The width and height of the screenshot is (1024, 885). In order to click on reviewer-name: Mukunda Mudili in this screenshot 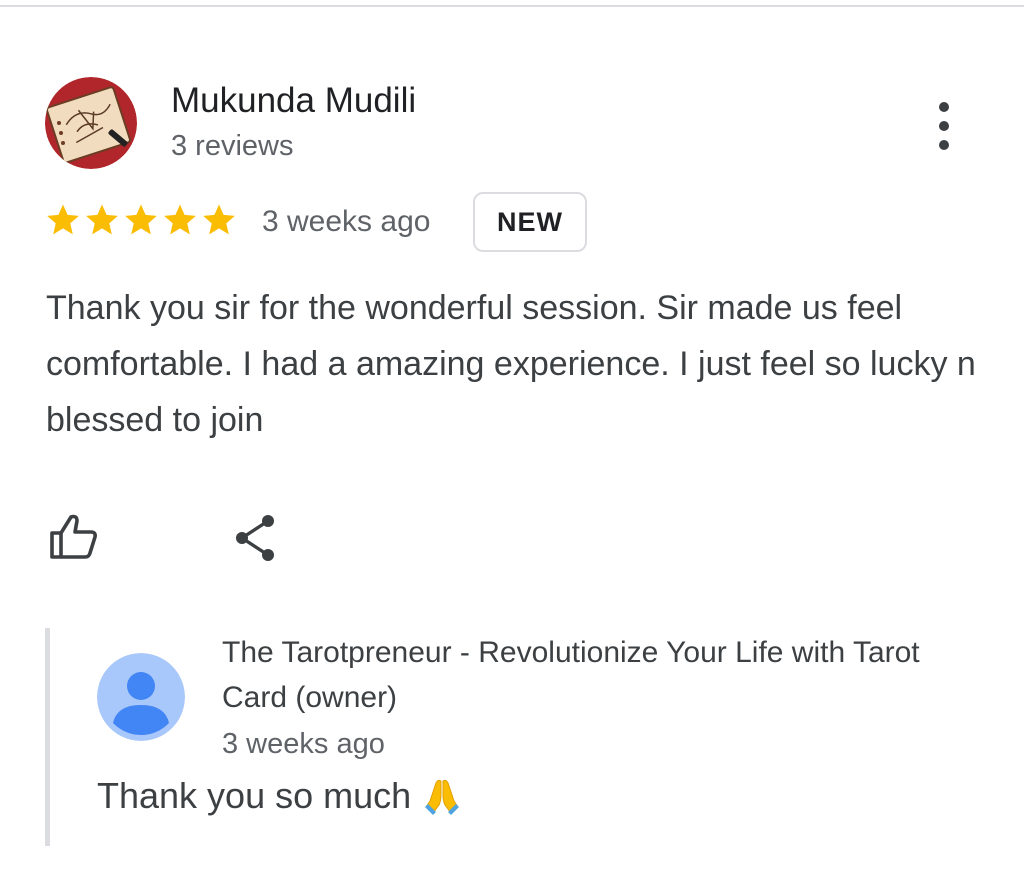, I will do `click(293, 101)`.